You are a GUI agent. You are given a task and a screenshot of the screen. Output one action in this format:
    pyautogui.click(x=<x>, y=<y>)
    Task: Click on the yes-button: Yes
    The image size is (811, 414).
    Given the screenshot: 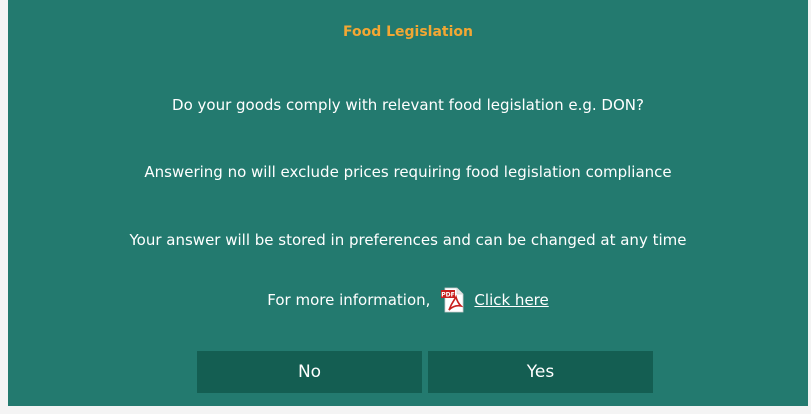 What is the action you would take?
    pyautogui.click(x=540, y=372)
    